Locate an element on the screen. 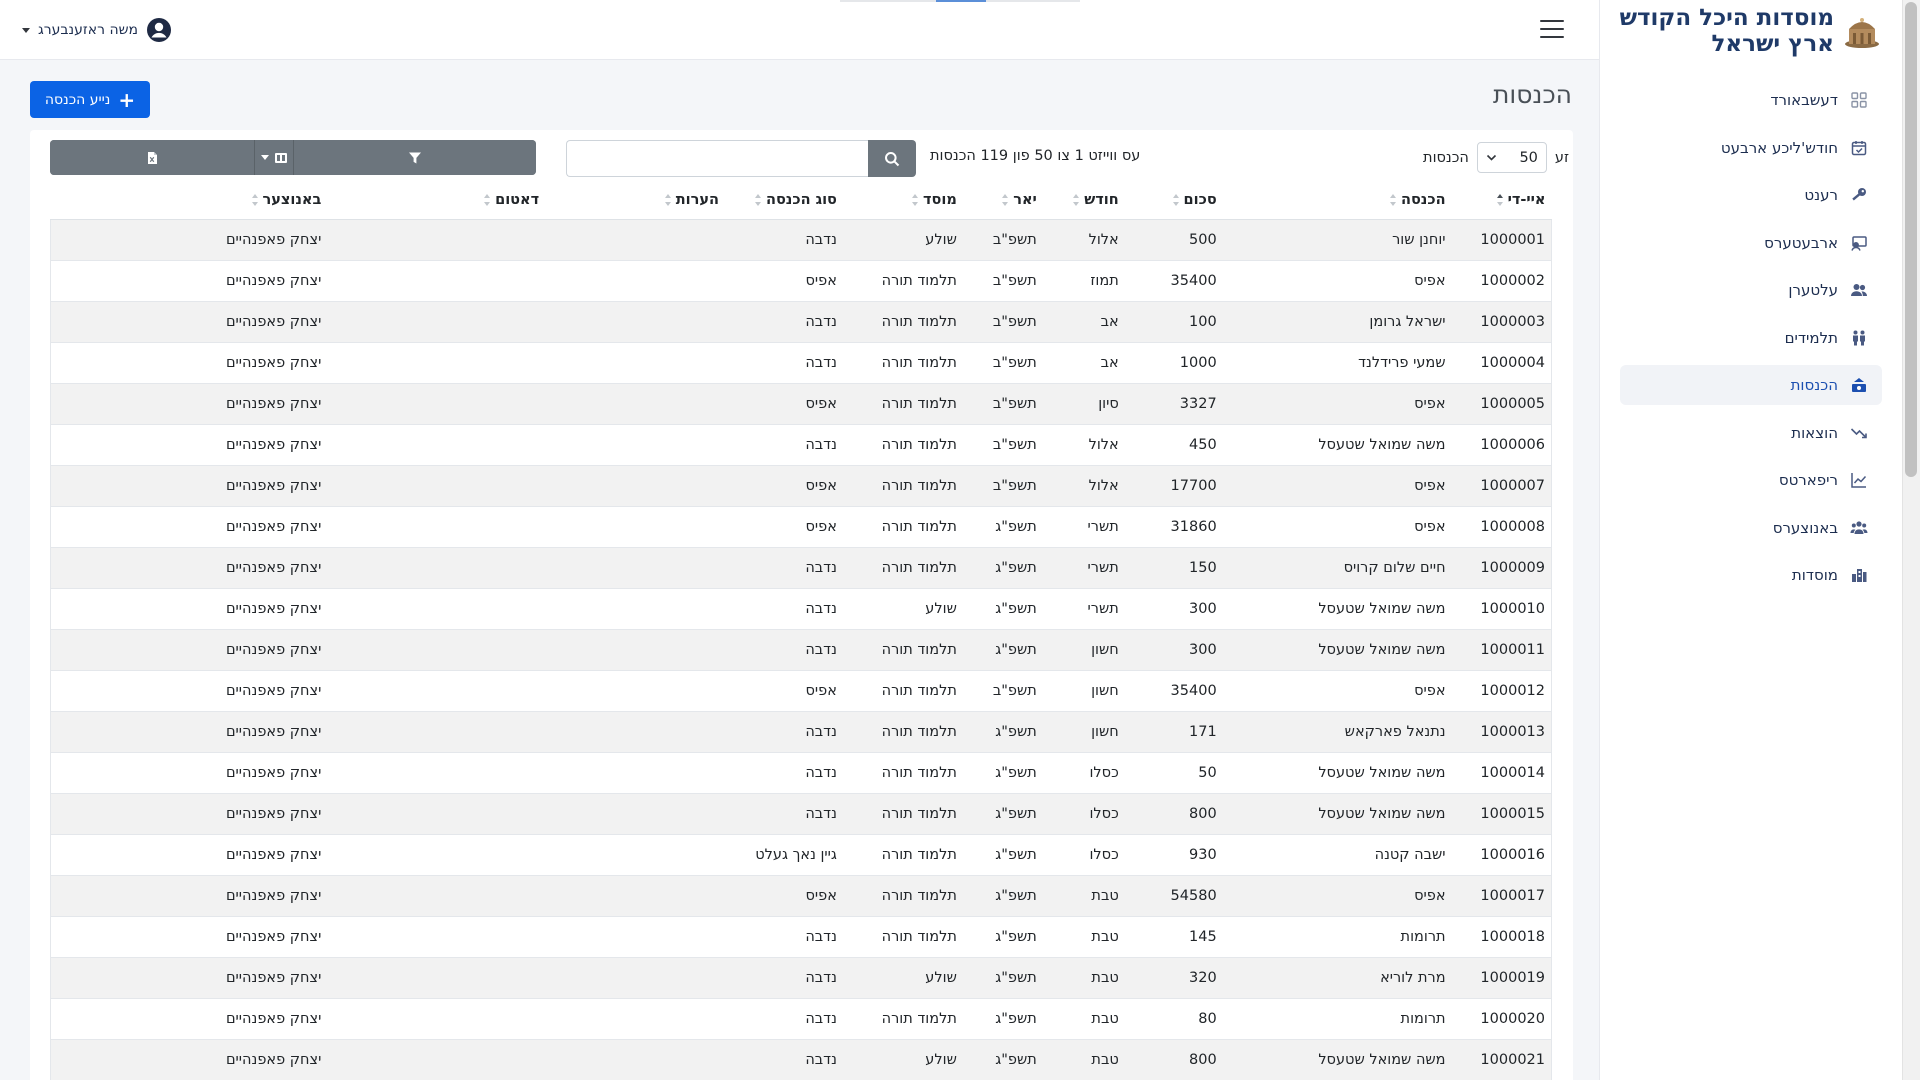  sidebar-item-workers: ארבעטערס is located at coordinates (1751, 243).